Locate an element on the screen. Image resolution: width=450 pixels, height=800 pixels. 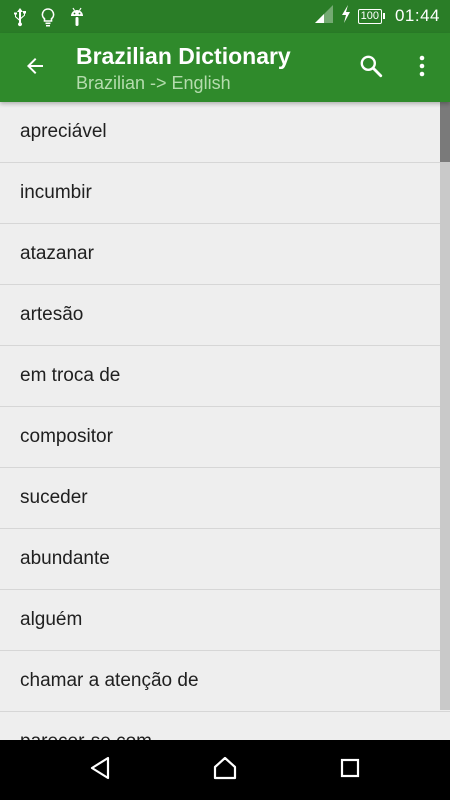
search-icon is located at coordinates (371, 68).